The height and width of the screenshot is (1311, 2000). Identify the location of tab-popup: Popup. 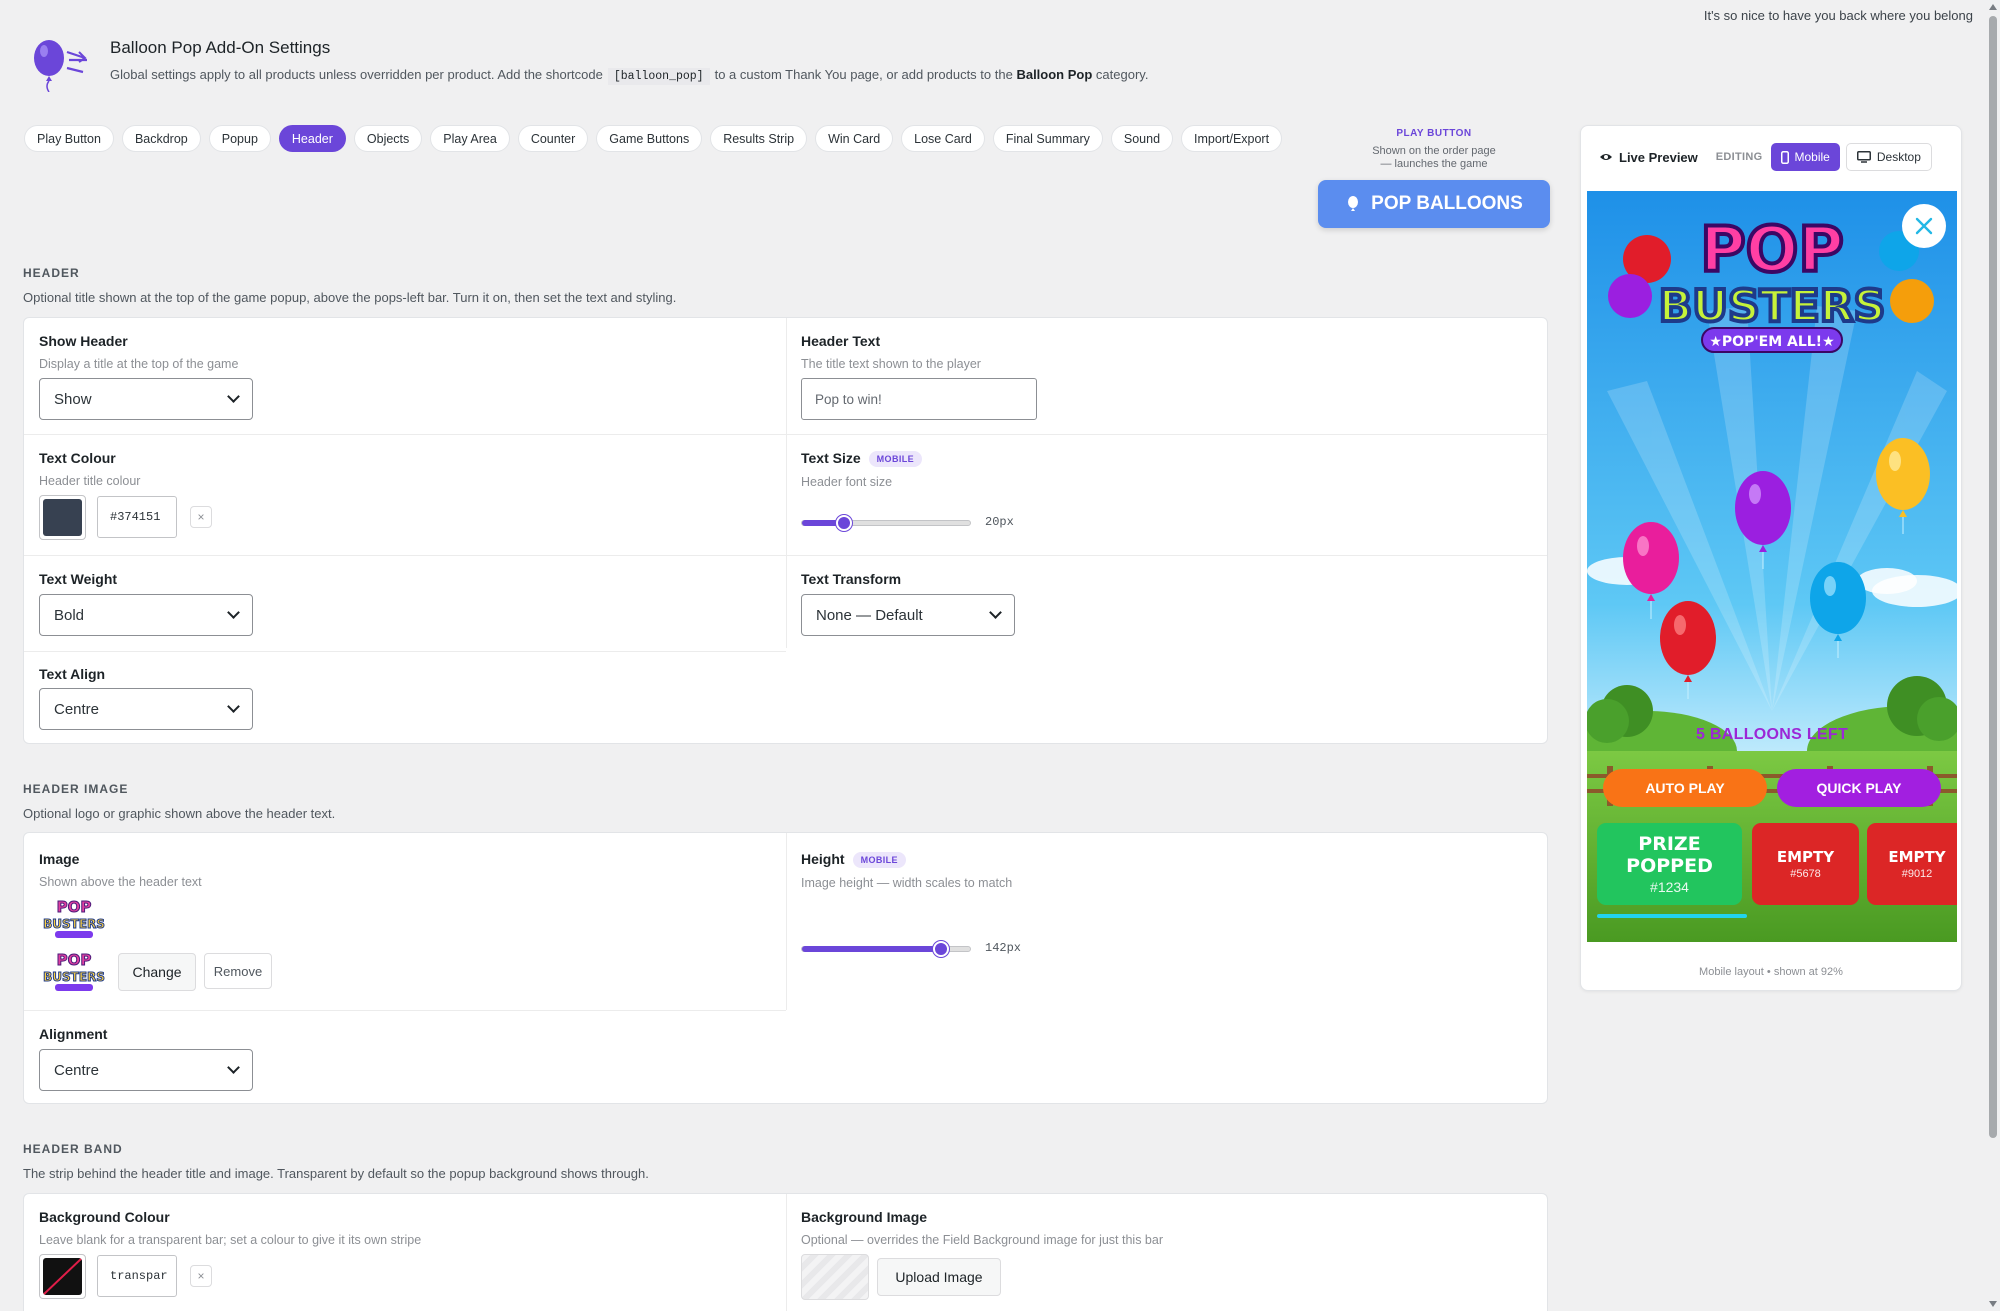
(239, 138).